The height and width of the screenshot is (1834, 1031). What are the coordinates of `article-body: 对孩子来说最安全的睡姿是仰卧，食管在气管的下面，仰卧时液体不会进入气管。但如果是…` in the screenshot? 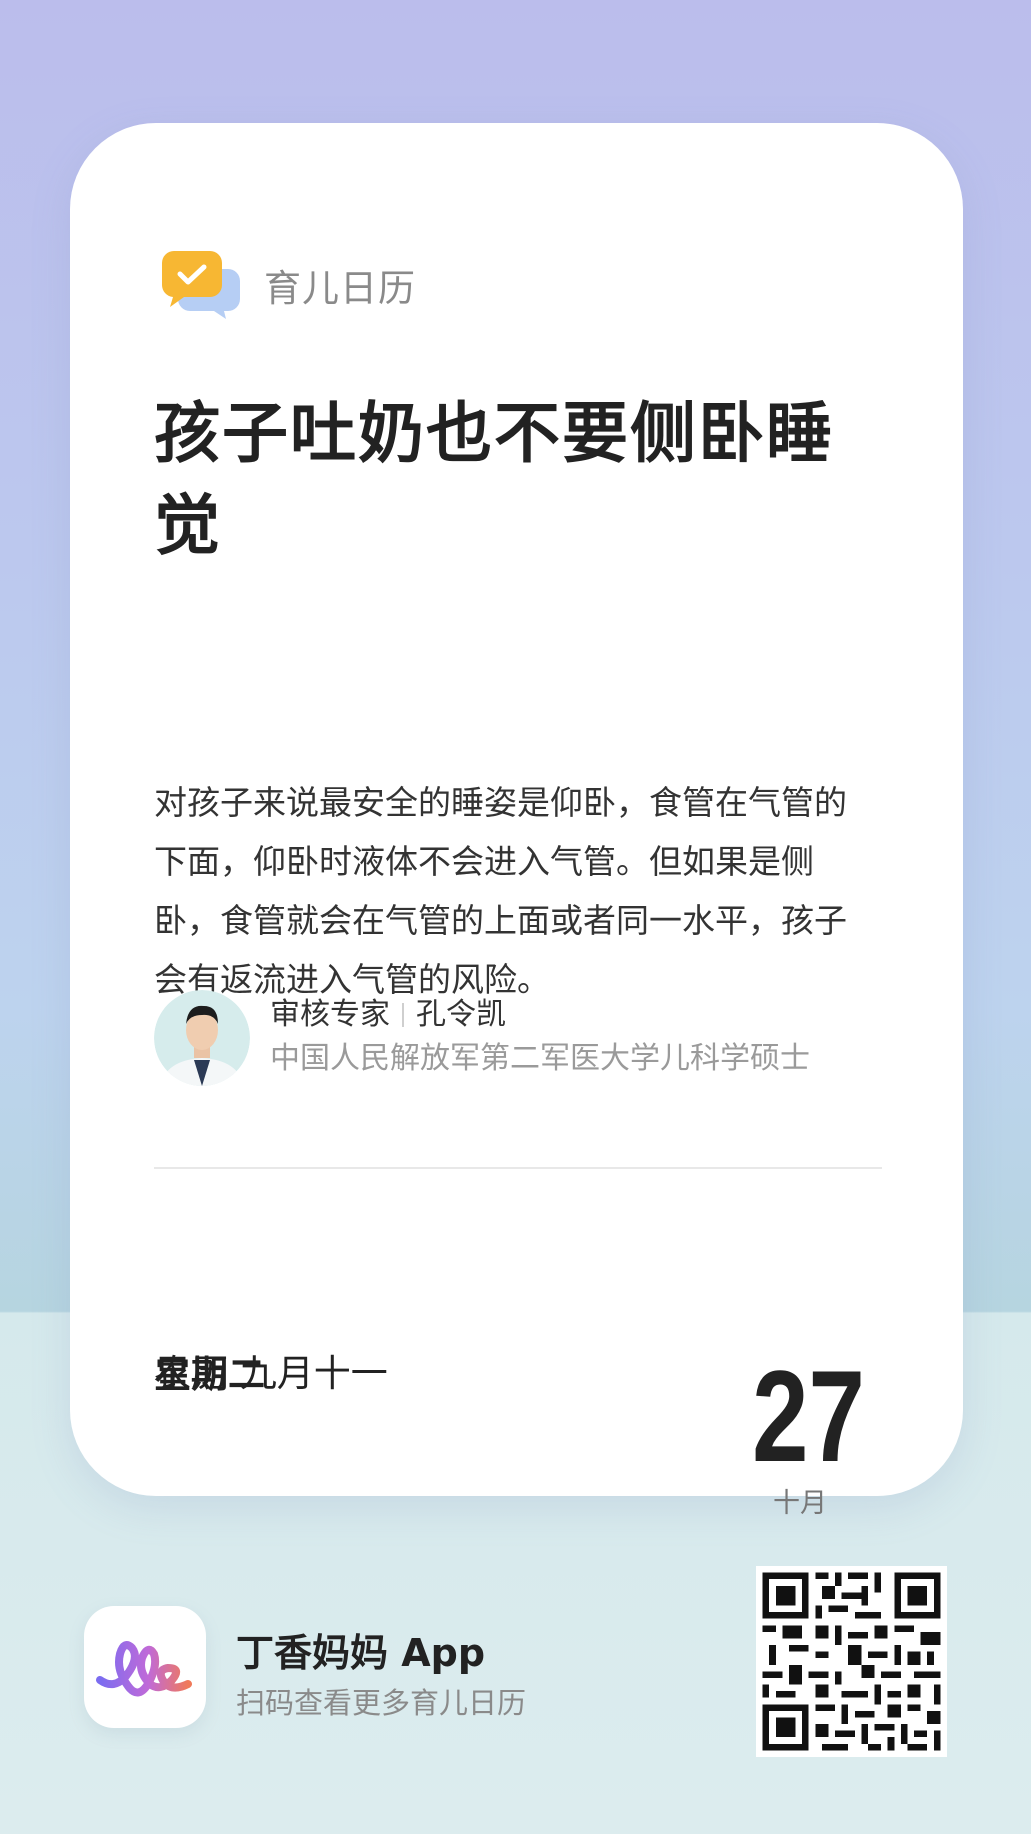 It's located at (500, 891).